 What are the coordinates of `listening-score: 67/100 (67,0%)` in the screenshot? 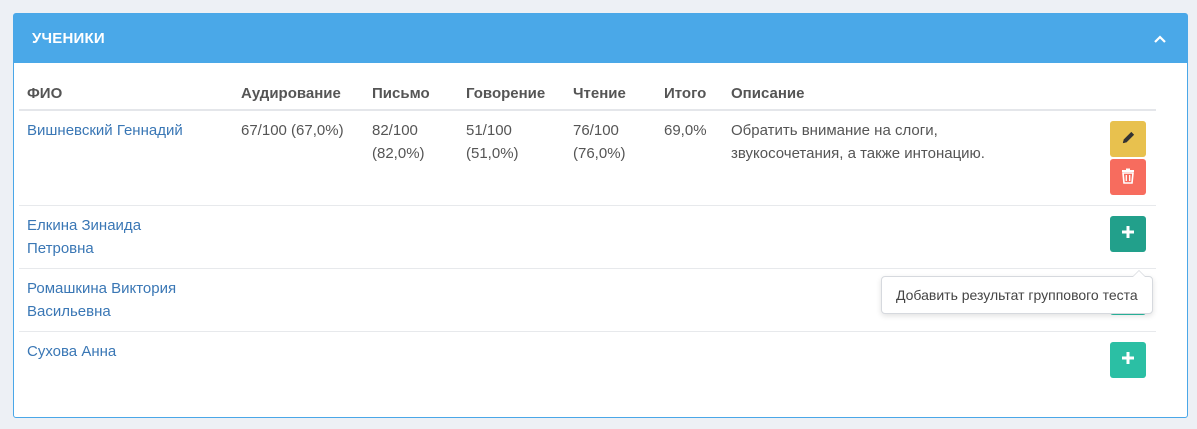 It's located at (292, 130).